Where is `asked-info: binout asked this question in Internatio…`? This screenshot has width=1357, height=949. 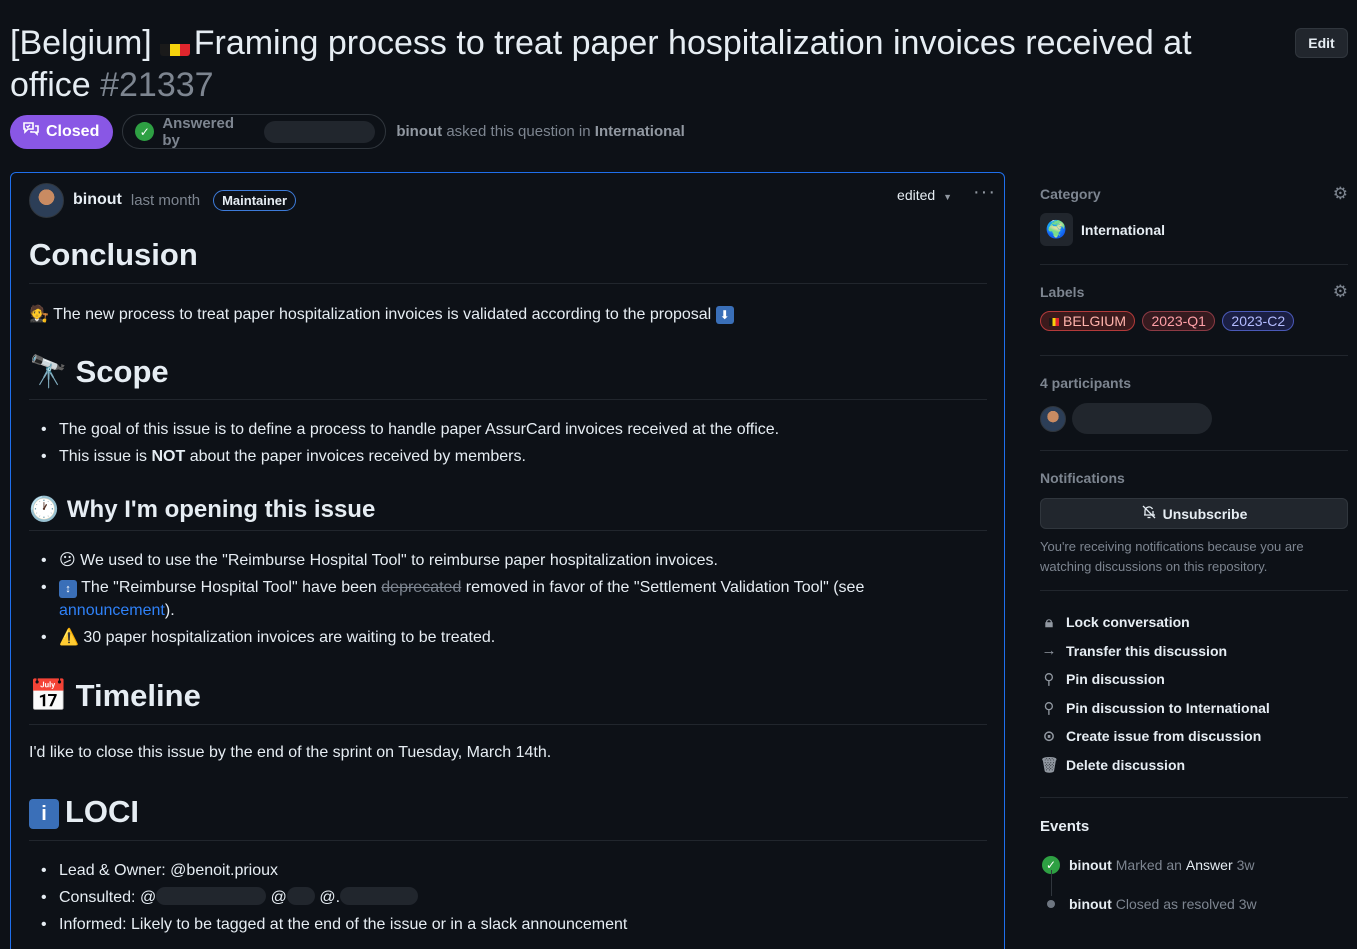
asked-info: binout asked this question in Internatio… is located at coordinates (540, 131).